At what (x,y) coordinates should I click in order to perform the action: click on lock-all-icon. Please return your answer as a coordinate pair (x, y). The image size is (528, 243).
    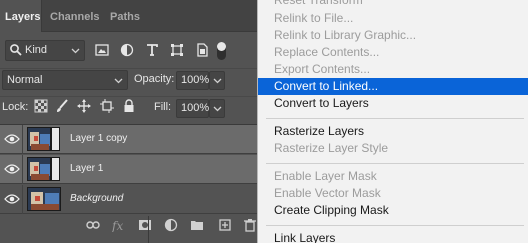
    Looking at the image, I should click on (129, 106).